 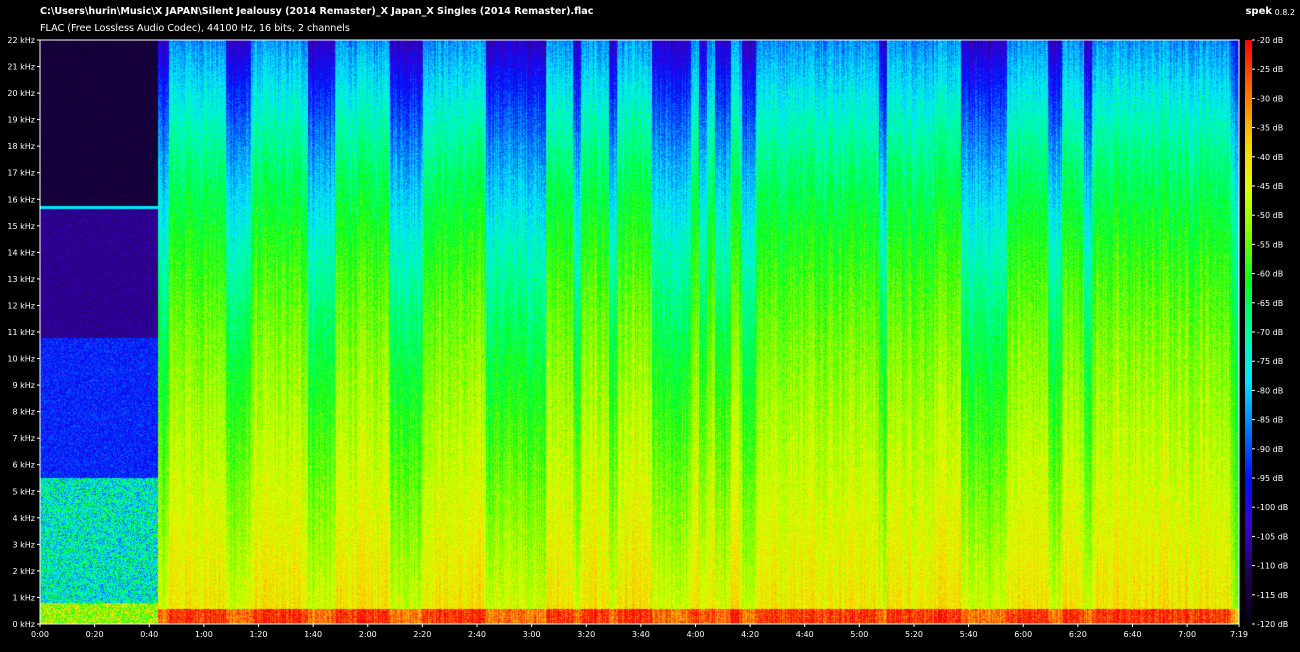 I want to click on x-tick-label: 3:20, so click(x=586, y=634).